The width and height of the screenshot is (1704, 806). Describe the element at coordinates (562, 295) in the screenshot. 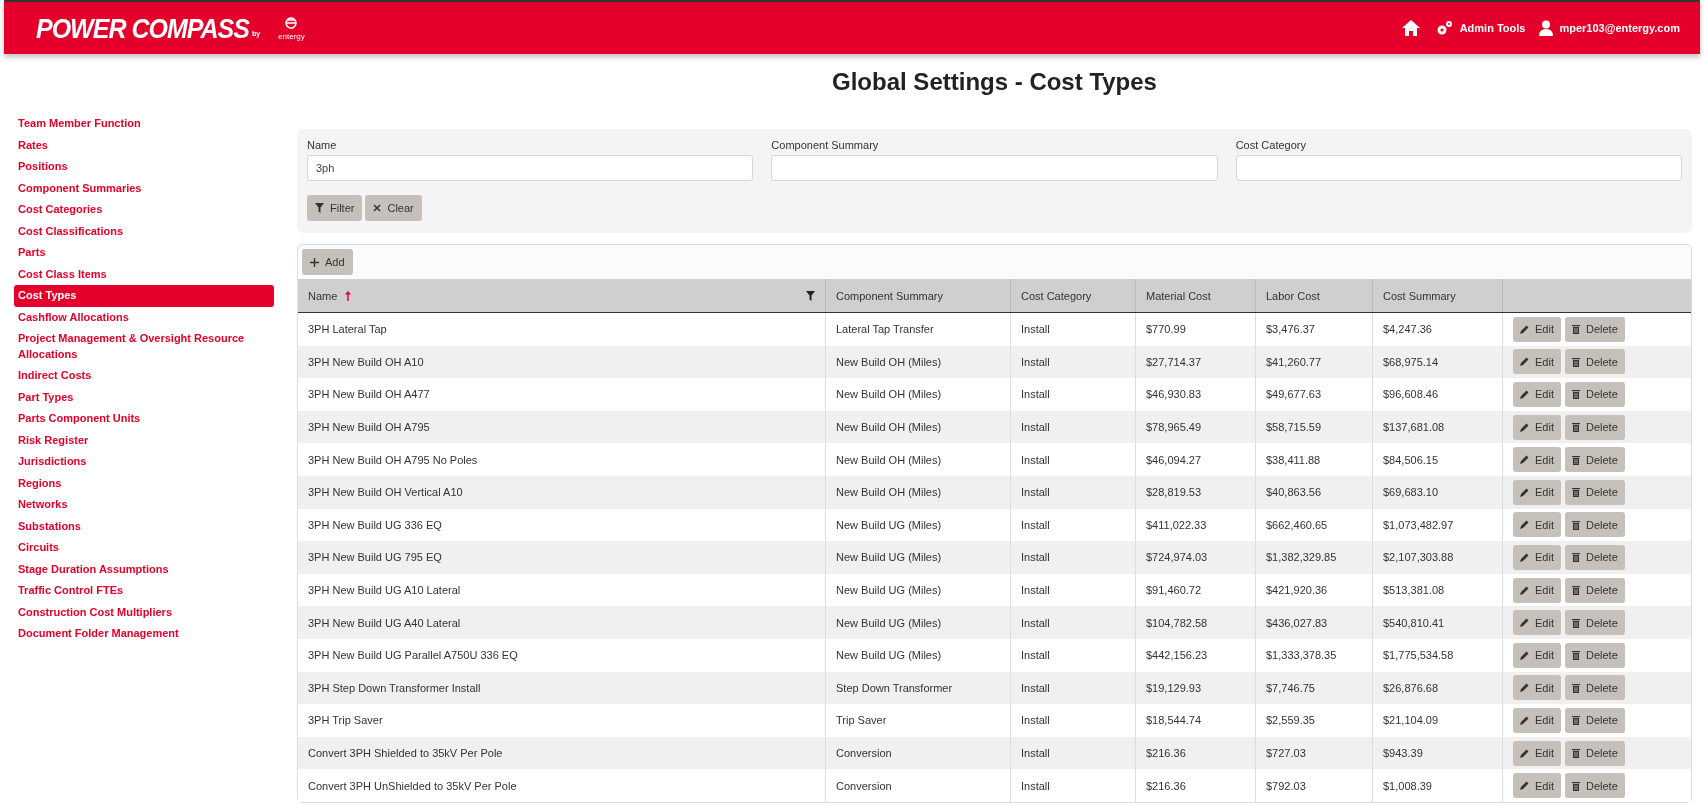

I see `column-header: Name` at that location.